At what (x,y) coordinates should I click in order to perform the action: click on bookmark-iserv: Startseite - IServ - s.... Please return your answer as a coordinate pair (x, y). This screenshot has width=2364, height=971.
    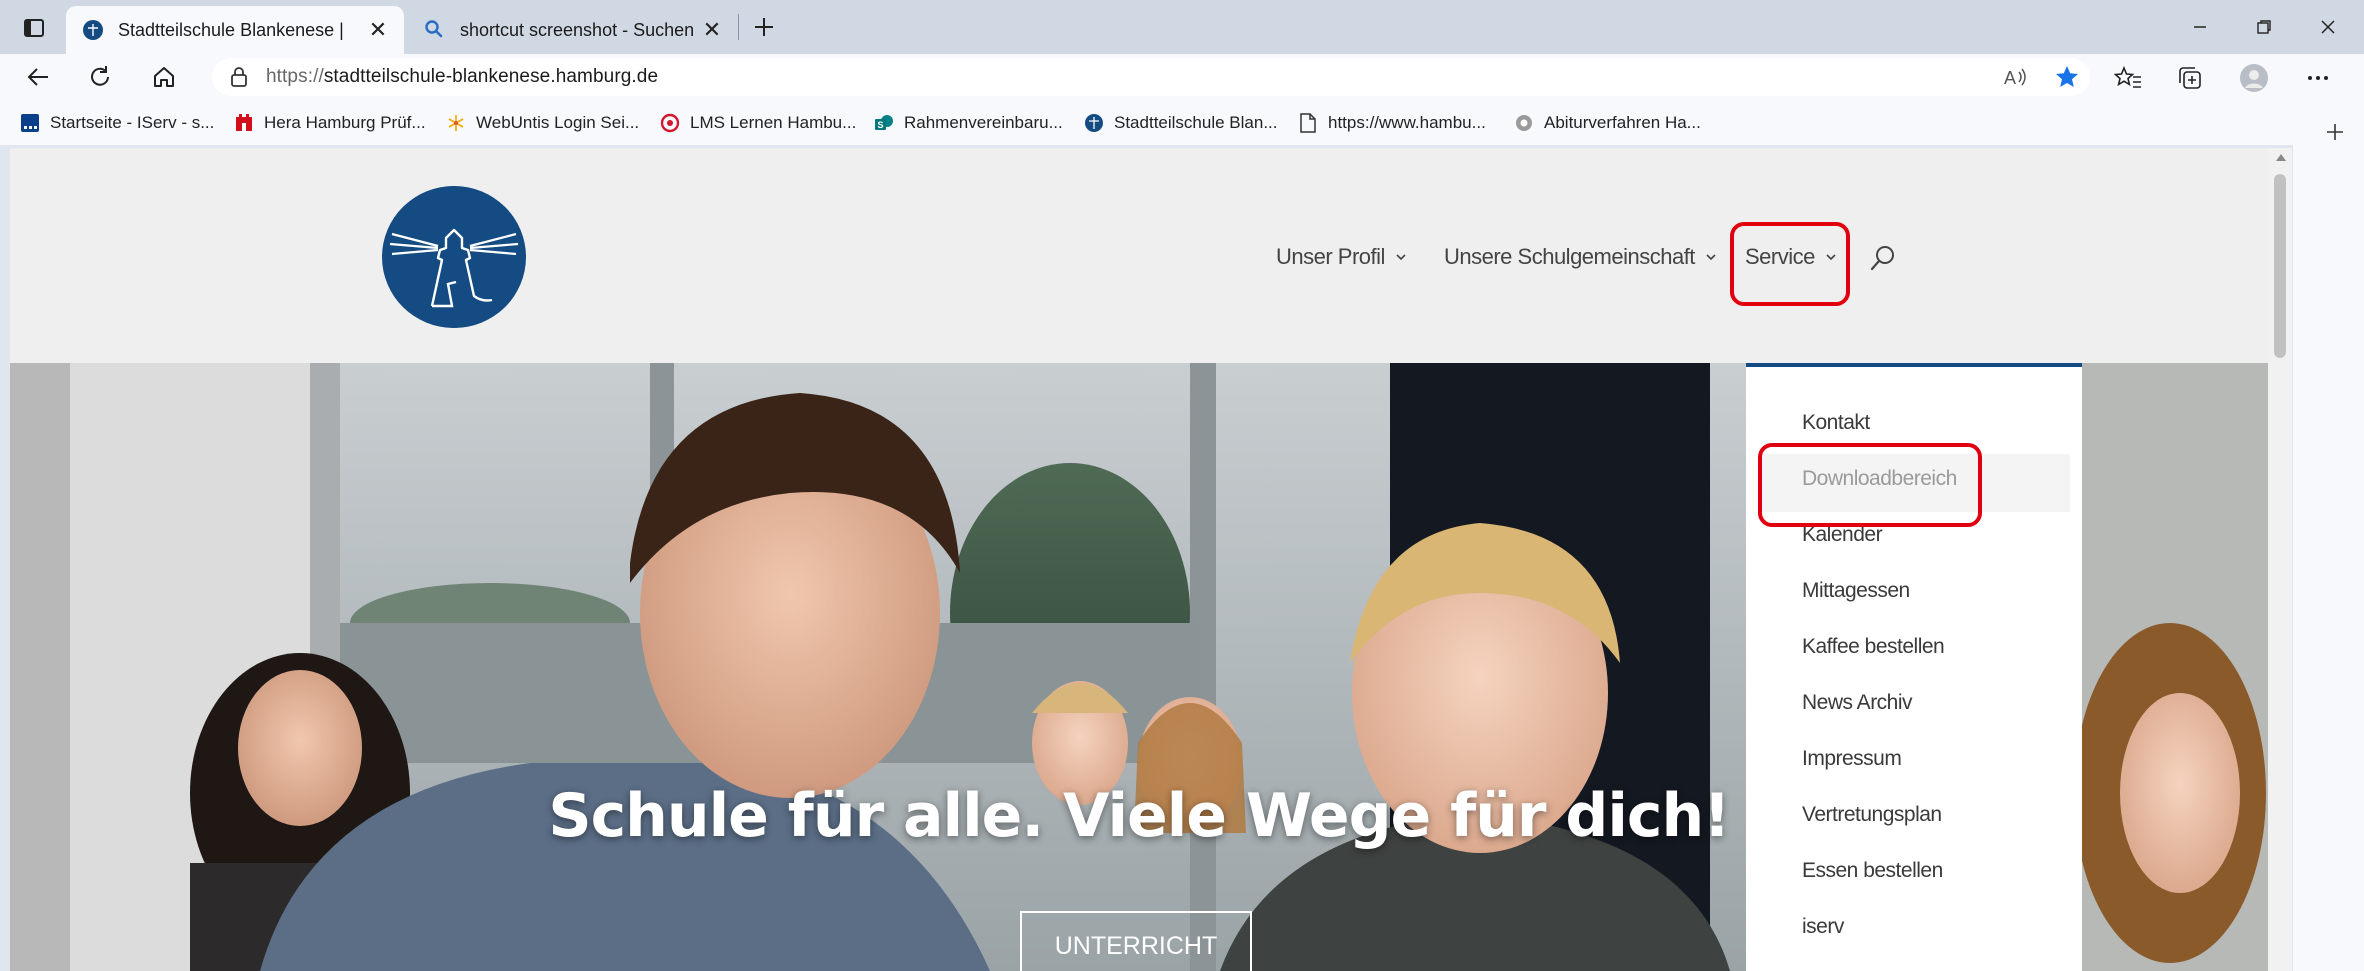
    Looking at the image, I should click on (117, 123).